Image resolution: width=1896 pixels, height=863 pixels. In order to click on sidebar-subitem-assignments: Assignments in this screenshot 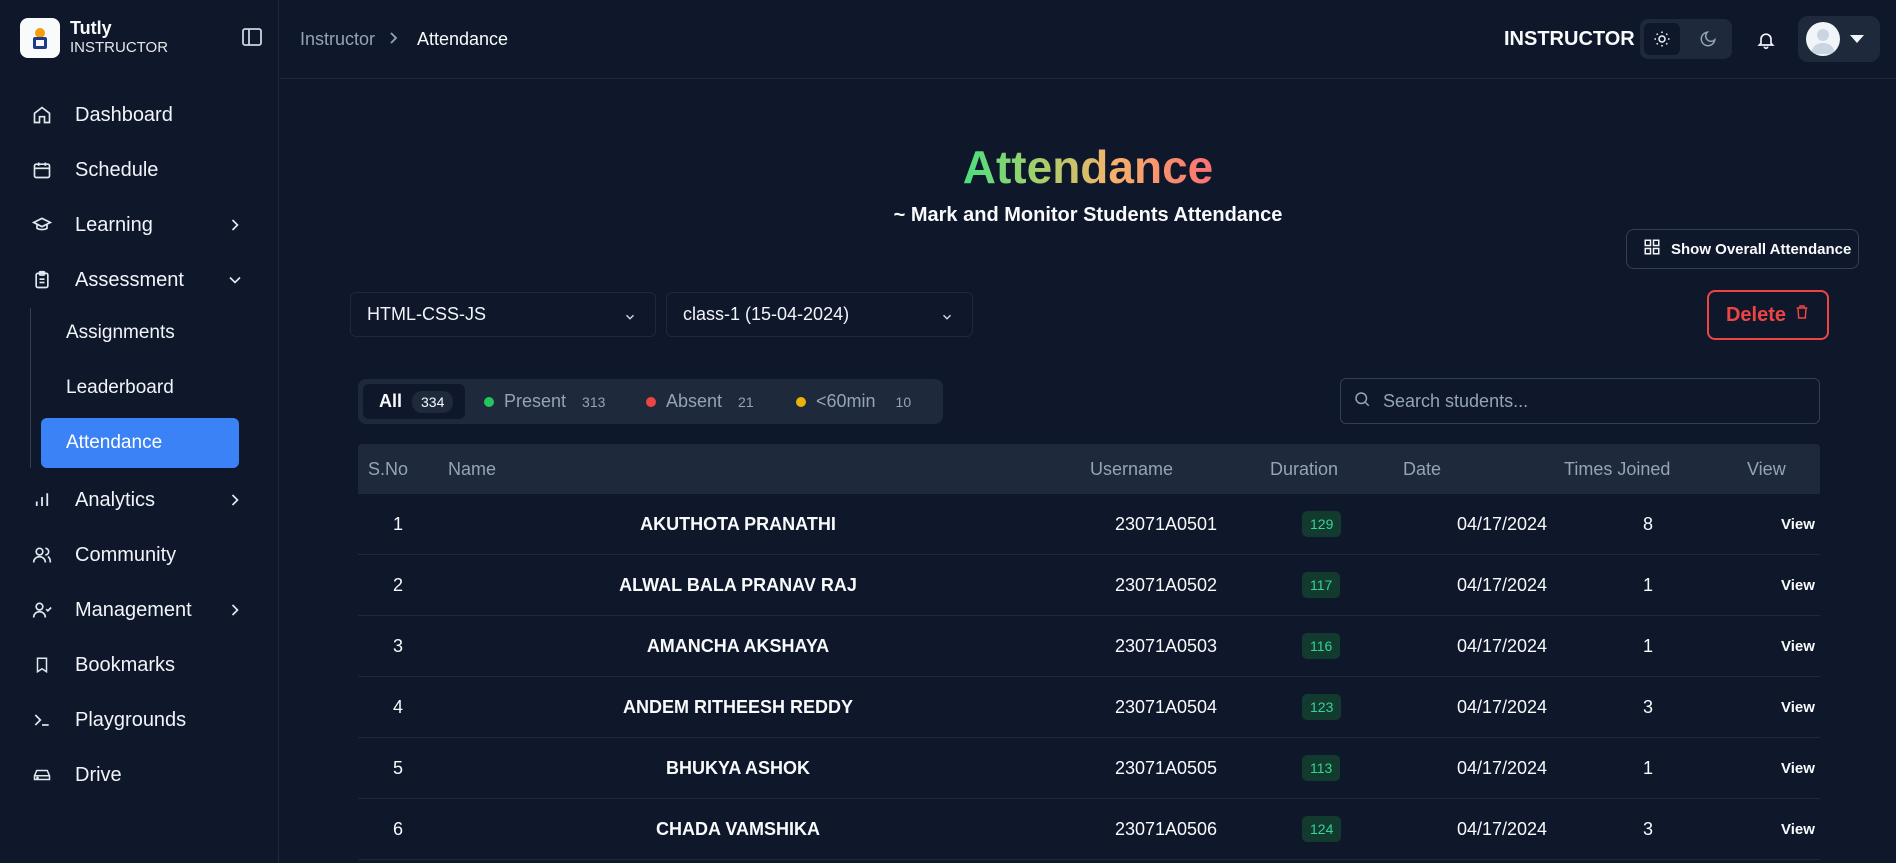, I will do `click(140, 333)`.